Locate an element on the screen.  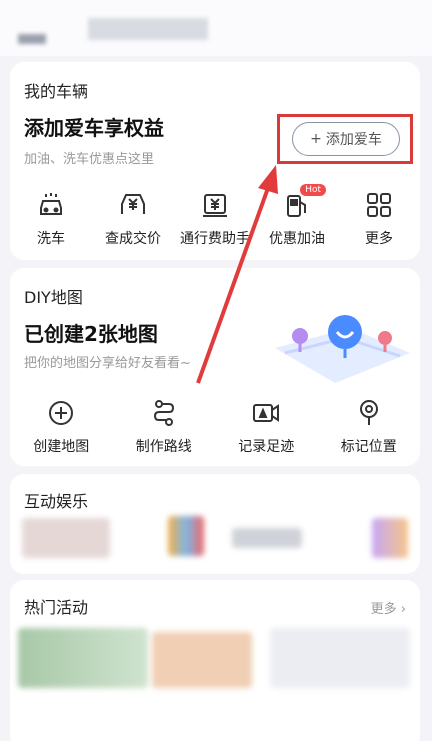
action-label: 制作路线 is located at coordinates (163, 447).